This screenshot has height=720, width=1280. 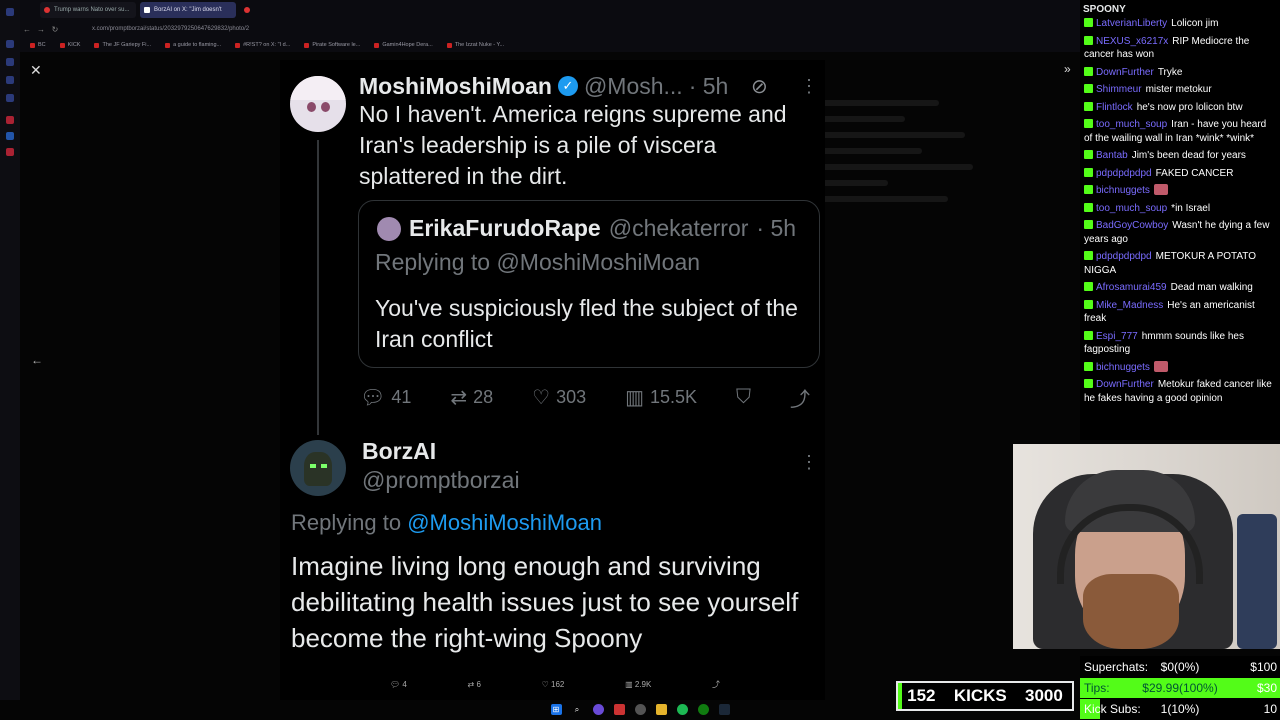 What do you see at coordinates (1067, 69) in the screenshot?
I see `chevron-right-icon: »` at bounding box center [1067, 69].